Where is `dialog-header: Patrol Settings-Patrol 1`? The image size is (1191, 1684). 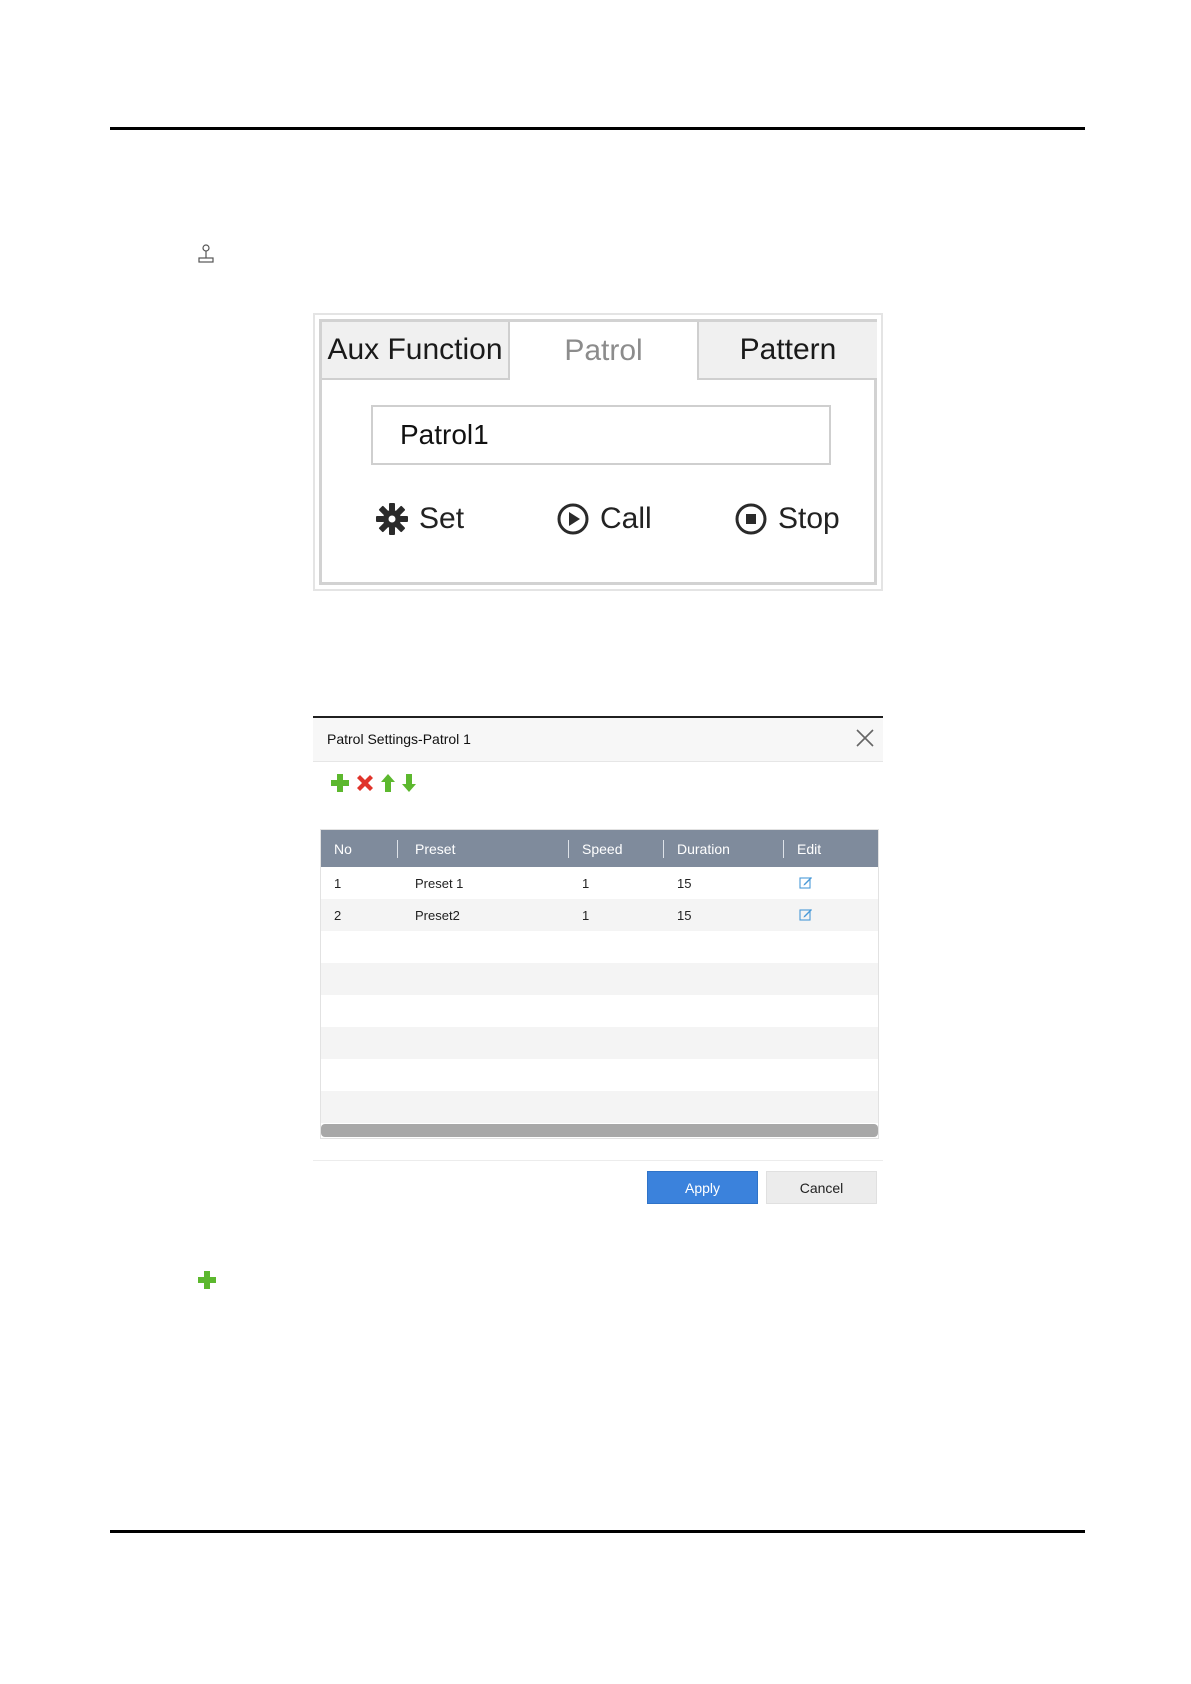
dialog-header: Patrol Settings-Patrol 1 is located at coordinates (598, 740).